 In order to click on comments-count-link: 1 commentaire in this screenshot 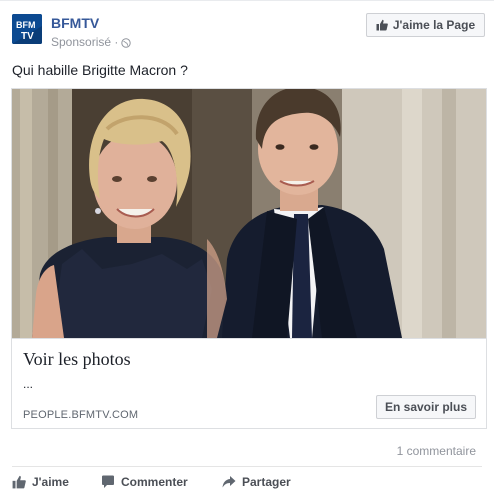, I will do `click(436, 451)`.